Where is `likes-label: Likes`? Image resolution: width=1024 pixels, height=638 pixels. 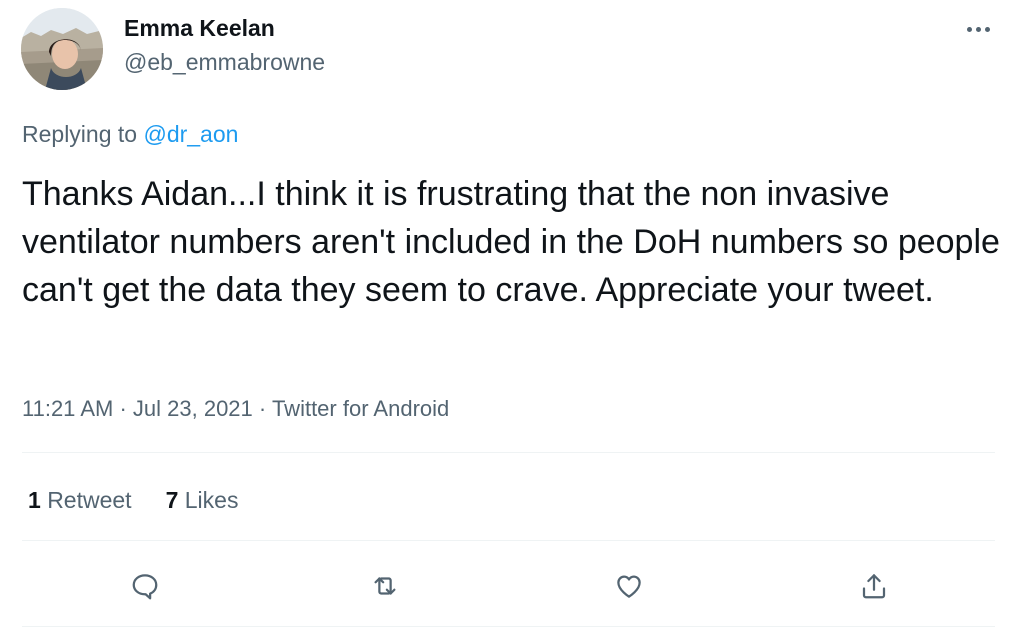
likes-label: Likes is located at coordinates (211, 500).